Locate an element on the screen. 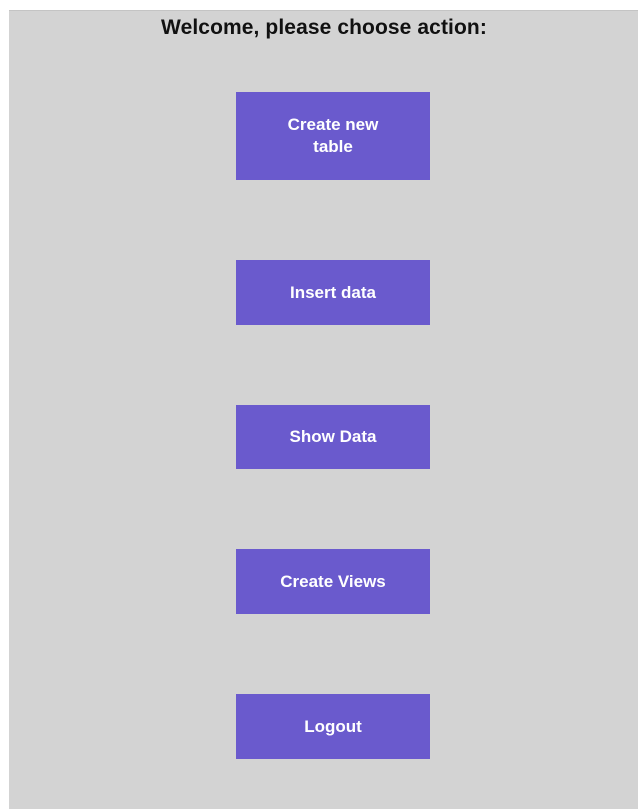  page-title: Welcome, please choose action: is located at coordinates (324, 27).